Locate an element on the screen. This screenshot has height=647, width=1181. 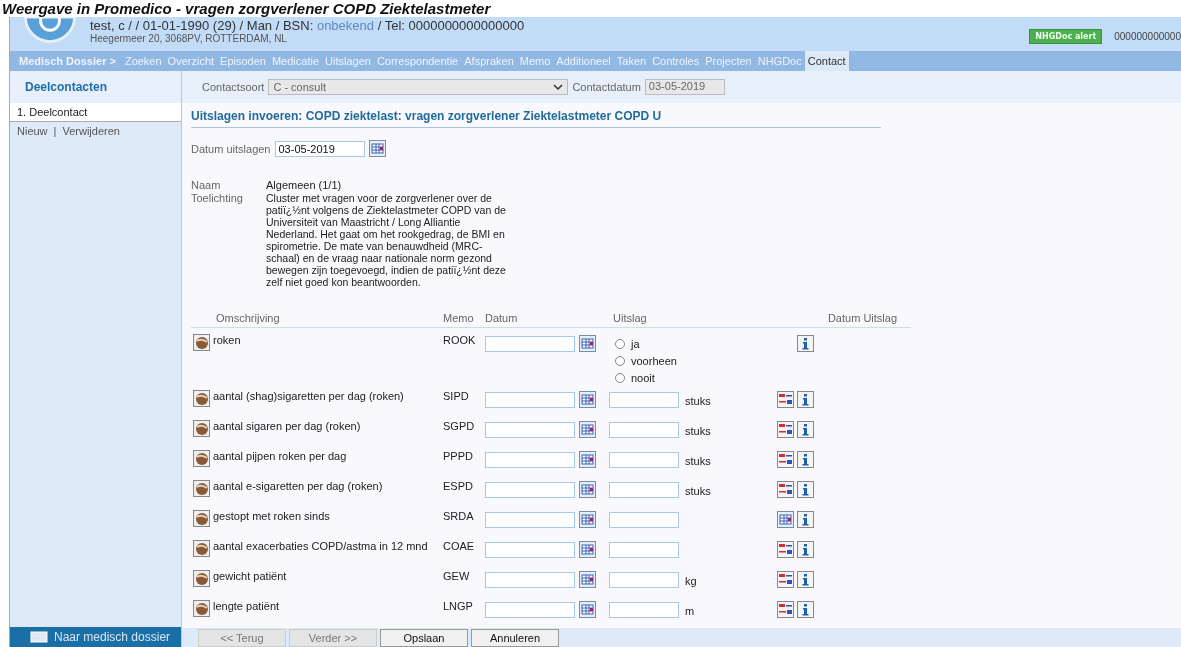
column-header: Uitslag is located at coordinates (630, 318).